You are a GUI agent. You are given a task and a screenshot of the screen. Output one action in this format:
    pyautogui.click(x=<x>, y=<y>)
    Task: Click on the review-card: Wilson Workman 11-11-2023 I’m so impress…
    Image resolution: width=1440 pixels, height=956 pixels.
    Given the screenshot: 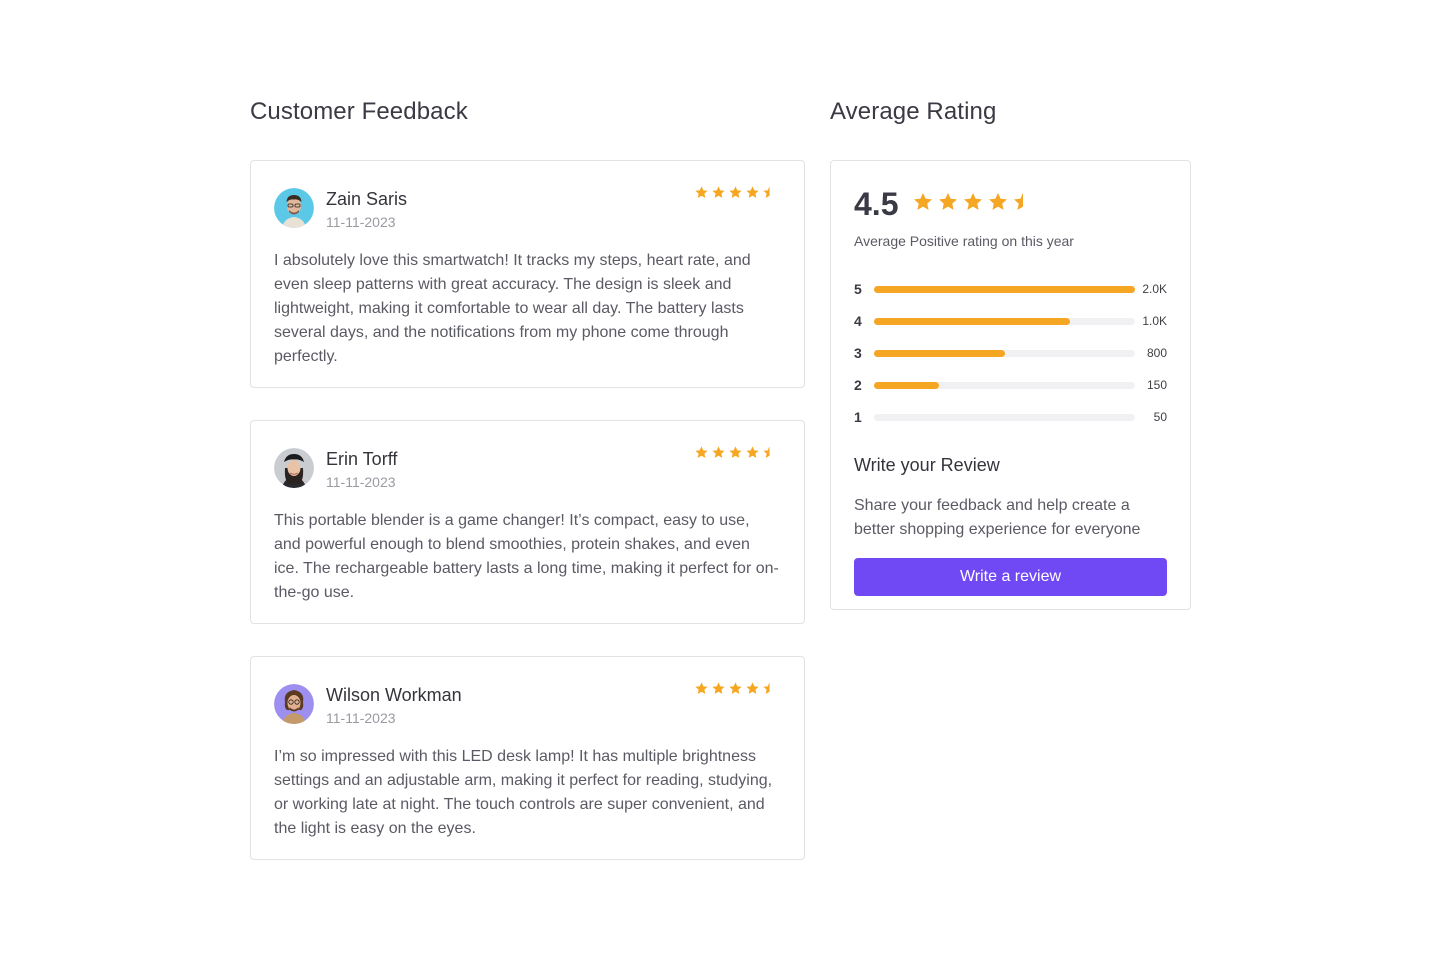 What is the action you would take?
    pyautogui.click(x=527, y=758)
    